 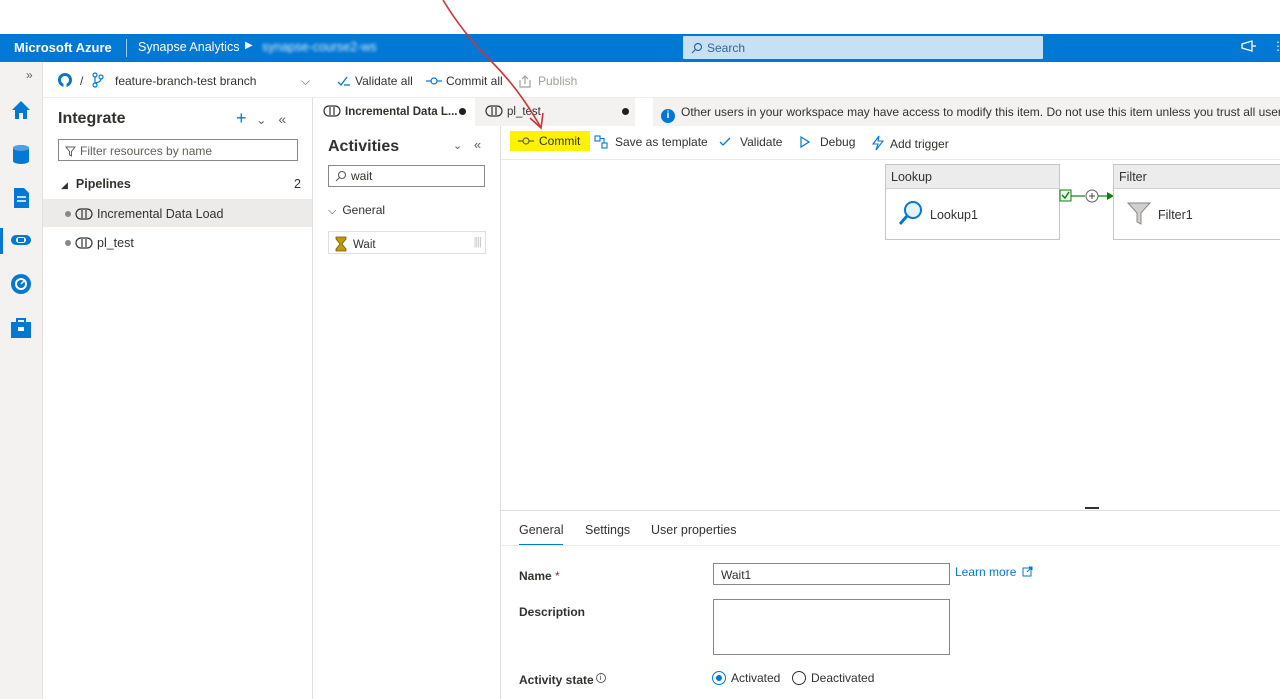 I want to click on category-general: ⌵ General, so click(x=356, y=210).